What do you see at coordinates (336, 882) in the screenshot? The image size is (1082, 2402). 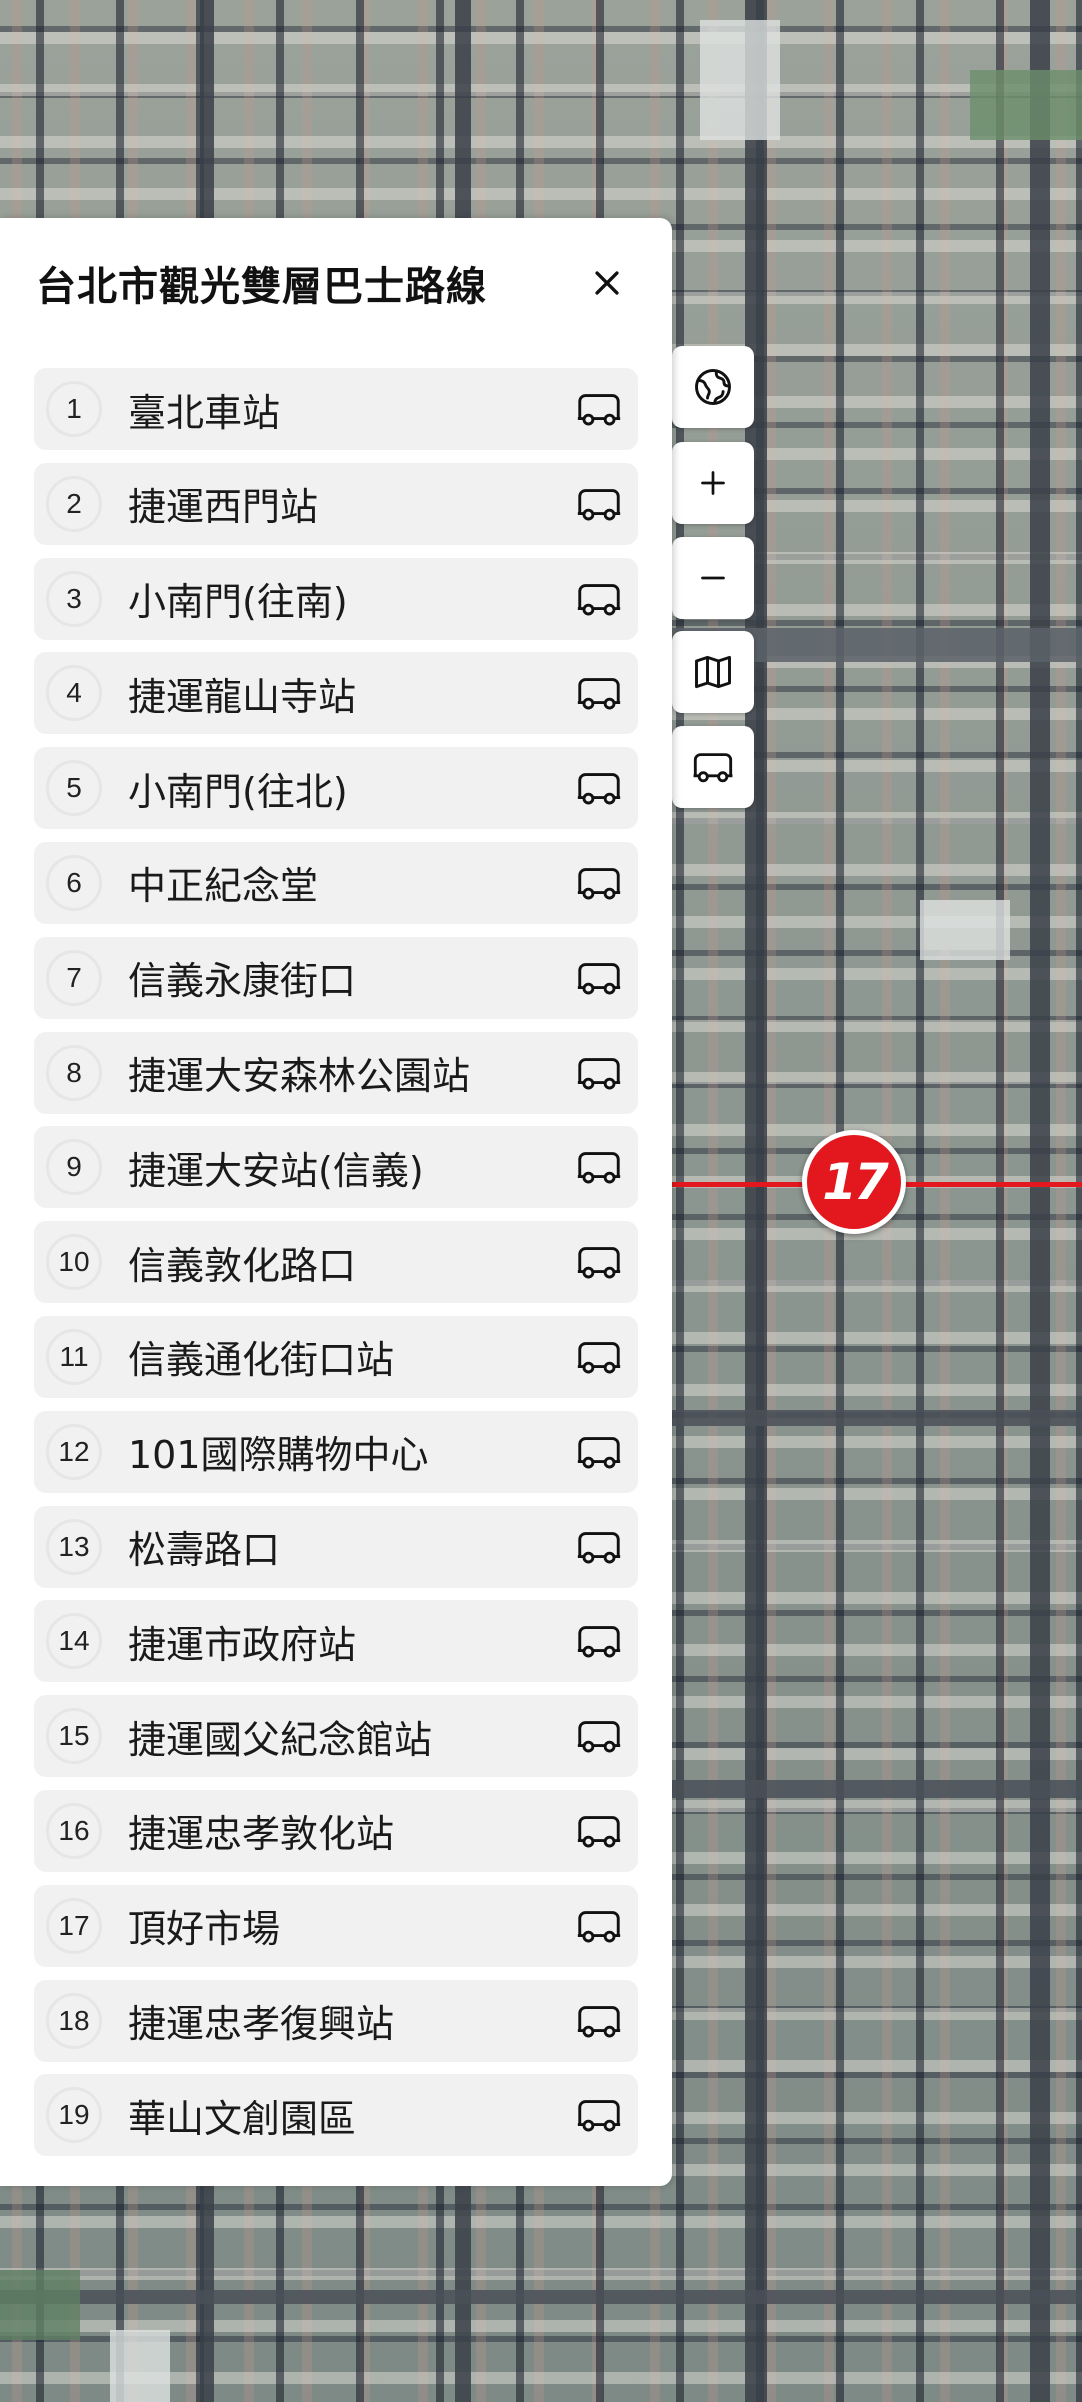 I see `stop-list-item: 6 中正紀念堂` at bounding box center [336, 882].